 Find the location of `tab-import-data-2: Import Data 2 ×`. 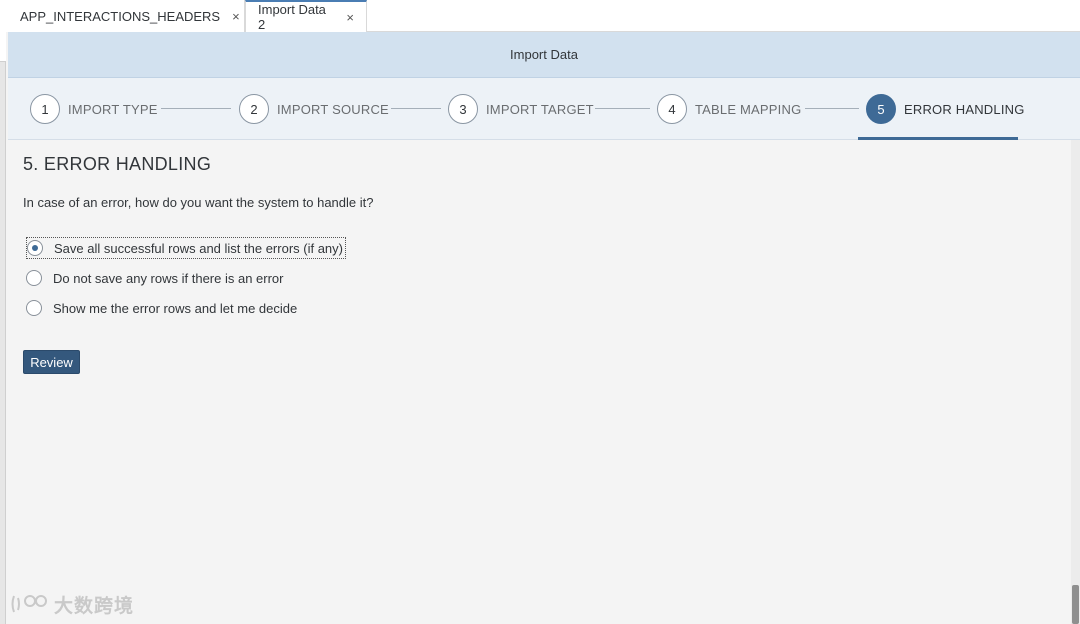

tab-import-data-2: Import Data 2 × is located at coordinates (306, 16).